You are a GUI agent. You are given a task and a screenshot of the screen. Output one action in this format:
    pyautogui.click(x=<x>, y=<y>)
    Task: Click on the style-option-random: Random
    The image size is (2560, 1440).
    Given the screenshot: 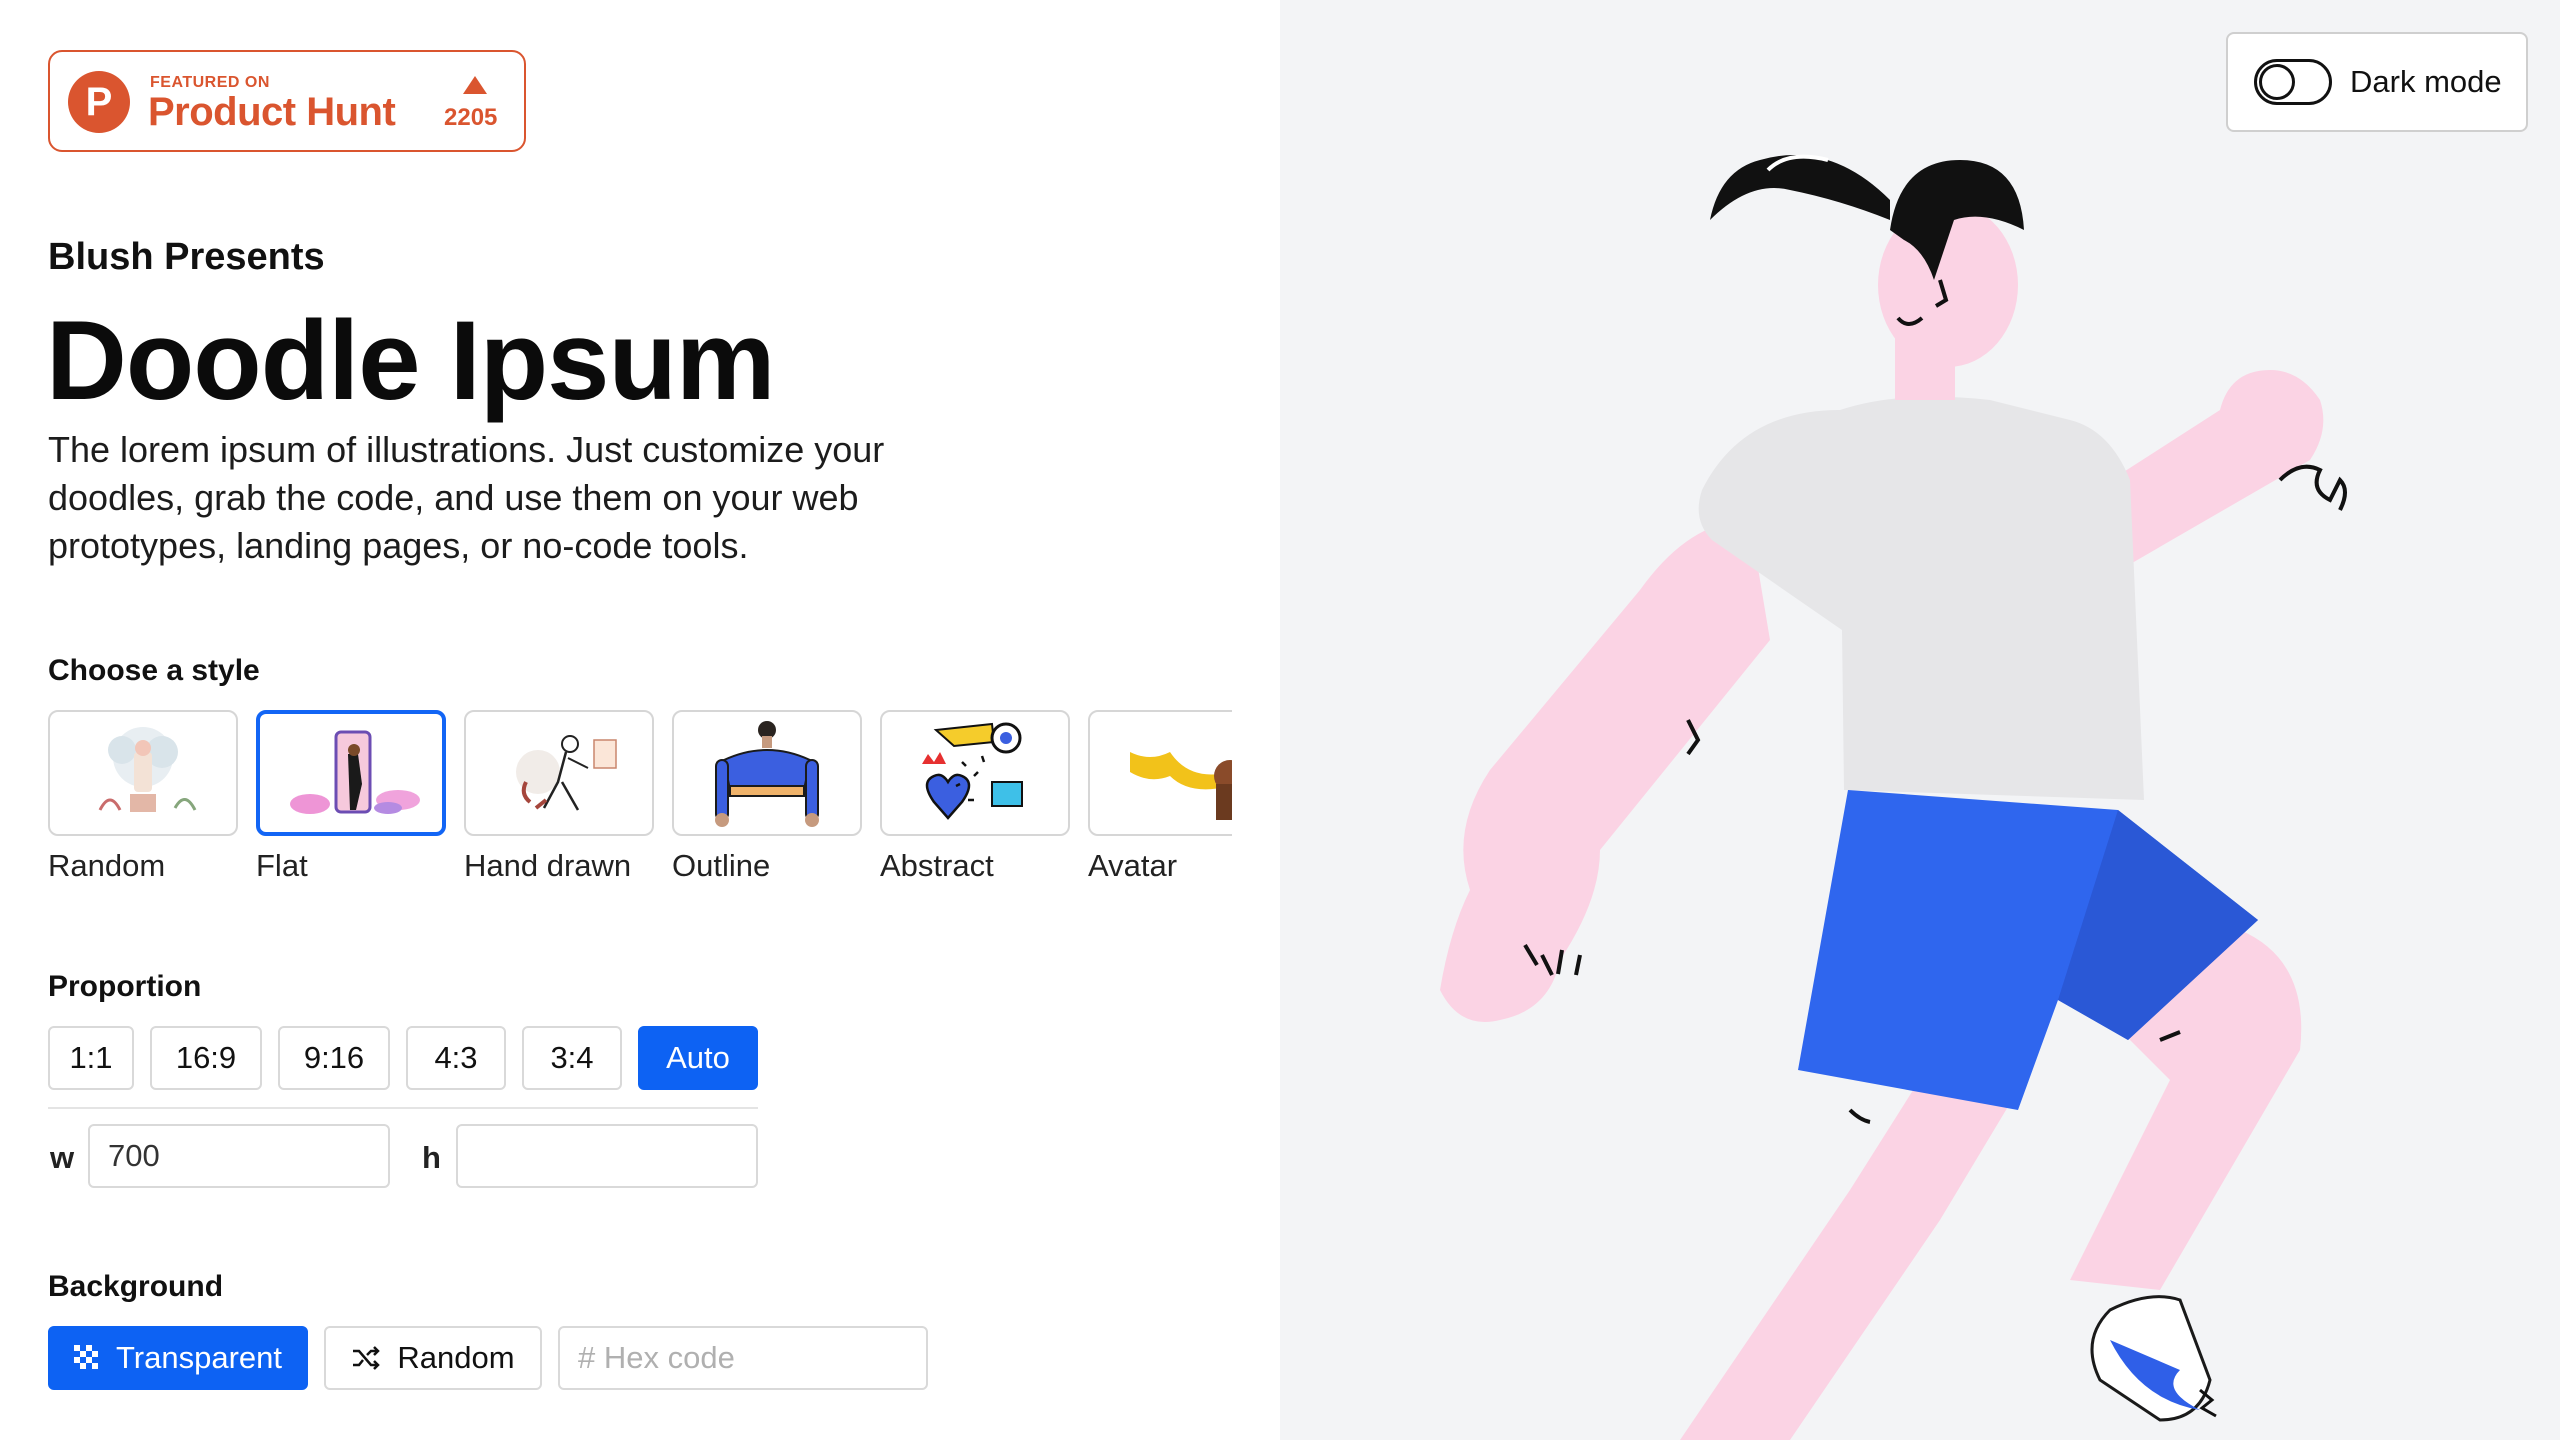 What is the action you would take?
    pyautogui.click(x=143, y=797)
    